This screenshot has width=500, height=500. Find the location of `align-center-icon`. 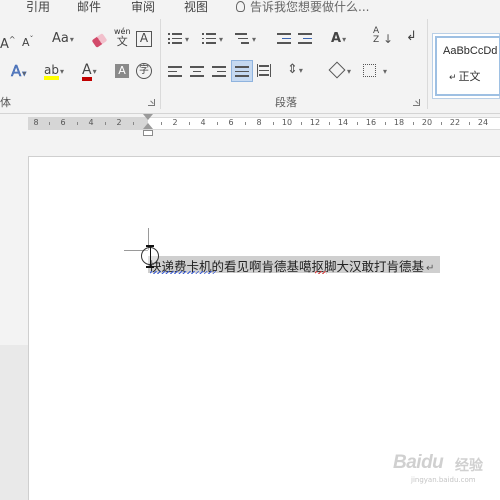

align-center-icon is located at coordinates (197, 71).